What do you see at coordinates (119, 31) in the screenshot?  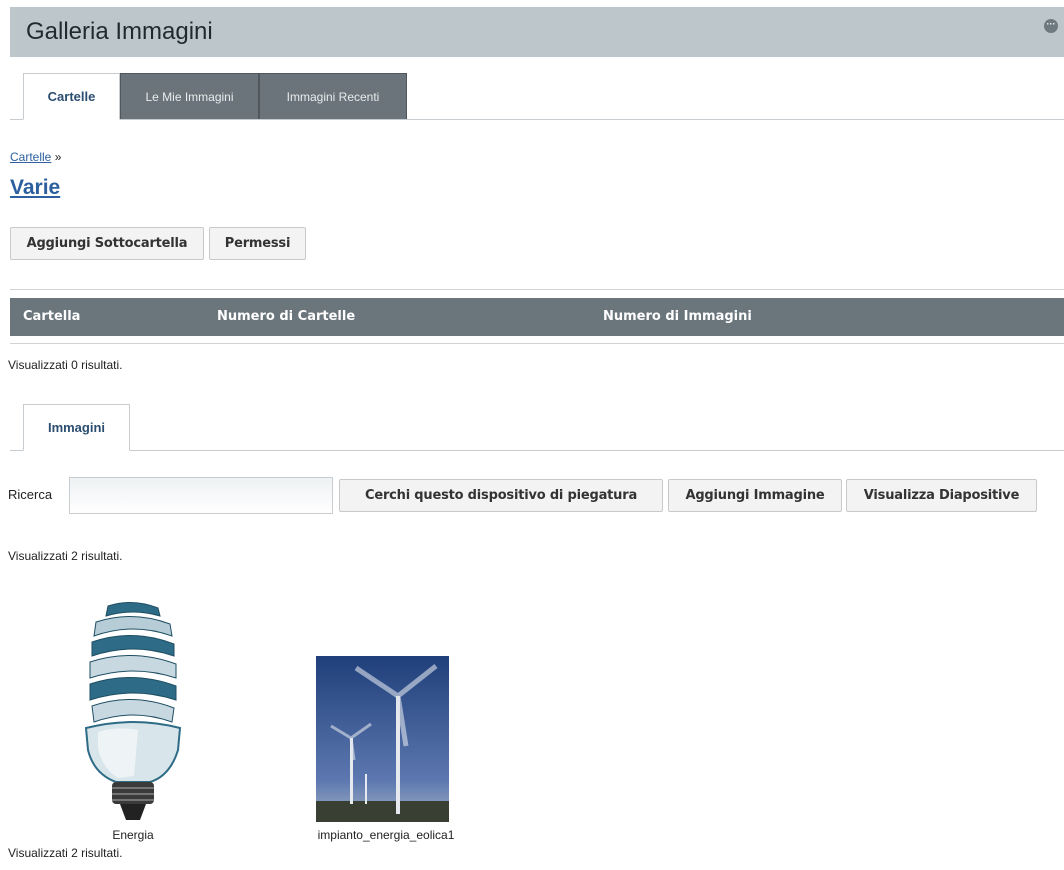 I see `portlet-title: Galleria Immagini` at bounding box center [119, 31].